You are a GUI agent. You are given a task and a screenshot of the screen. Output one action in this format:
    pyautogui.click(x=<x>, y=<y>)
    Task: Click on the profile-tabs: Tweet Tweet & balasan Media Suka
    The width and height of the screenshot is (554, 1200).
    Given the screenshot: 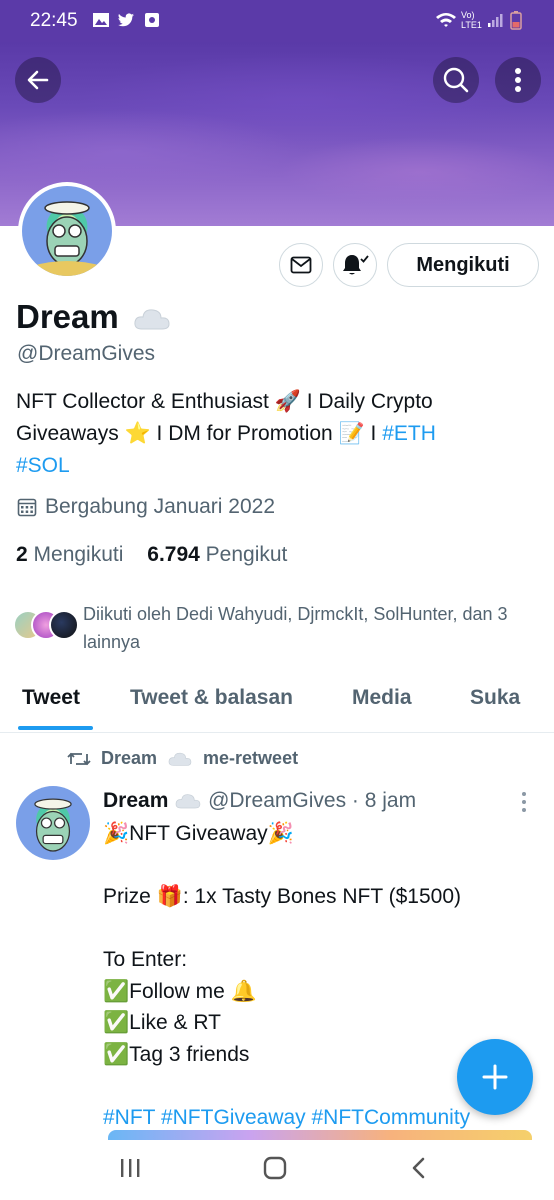 What is the action you would take?
    pyautogui.click(x=277, y=704)
    